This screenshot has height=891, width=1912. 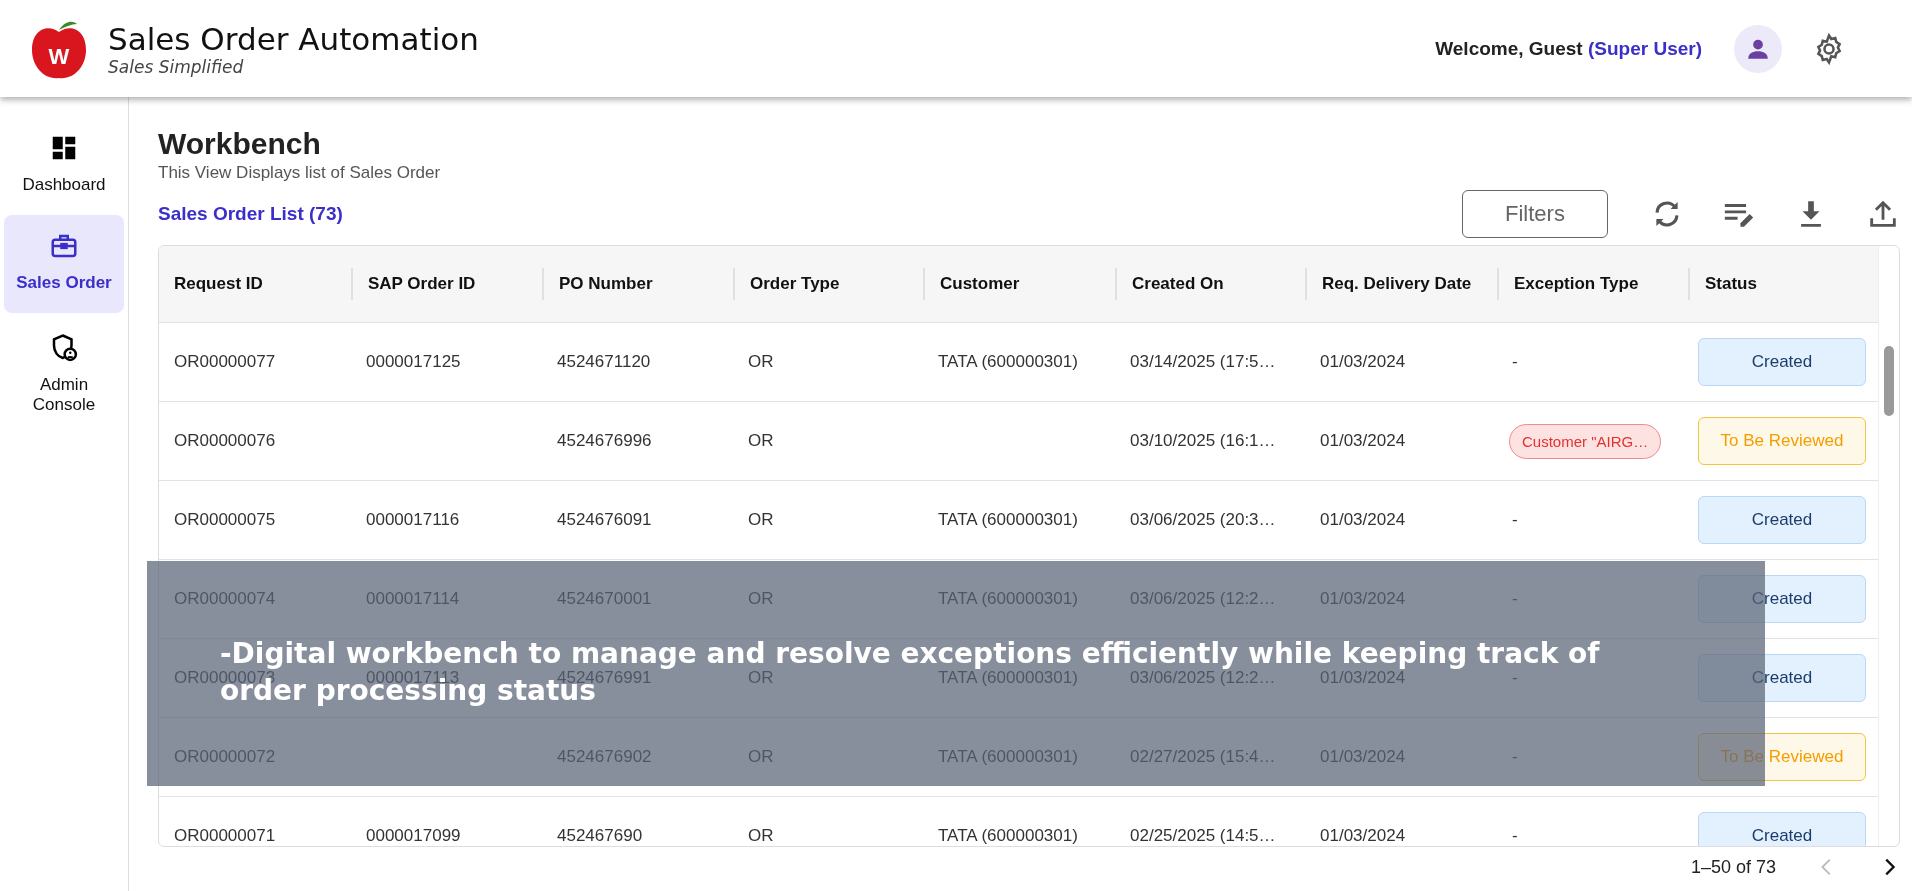 I want to click on table-cell: OR00000072, so click(x=225, y=756).